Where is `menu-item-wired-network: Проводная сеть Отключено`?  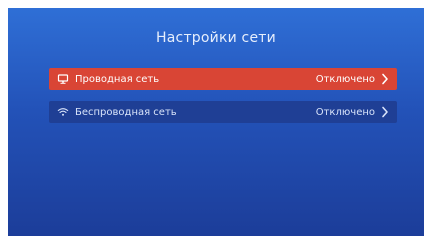
menu-item-wired-network: Проводная сеть Отключено is located at coordinates (223, 79).